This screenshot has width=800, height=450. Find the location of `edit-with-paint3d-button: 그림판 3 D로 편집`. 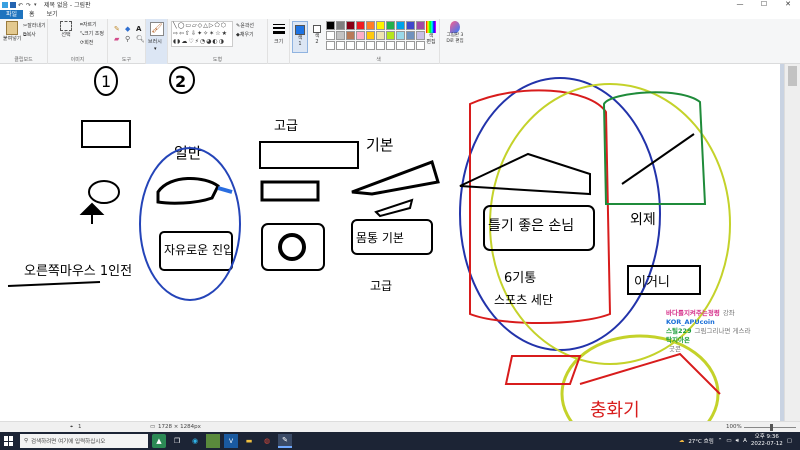

edit-with-paint3d-button: 그림판 3 D로 편집 is located at coordinates (455, 33).